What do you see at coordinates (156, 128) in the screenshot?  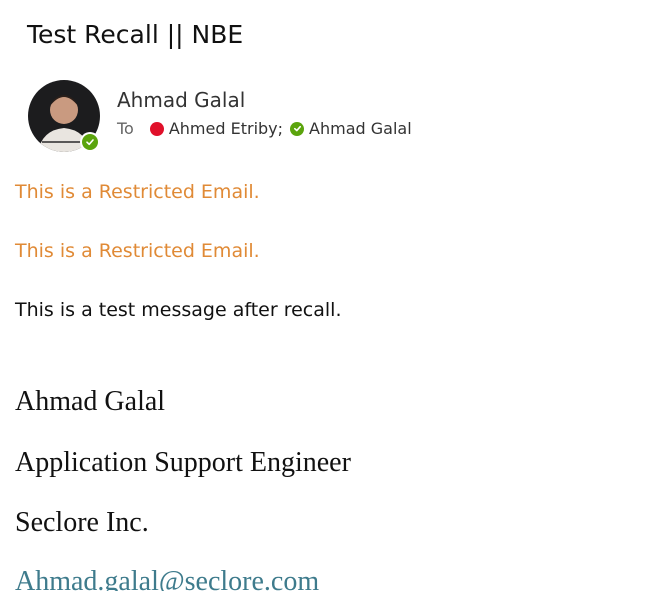 I see `presence-busy-icon` at bounding box center [156, 128].